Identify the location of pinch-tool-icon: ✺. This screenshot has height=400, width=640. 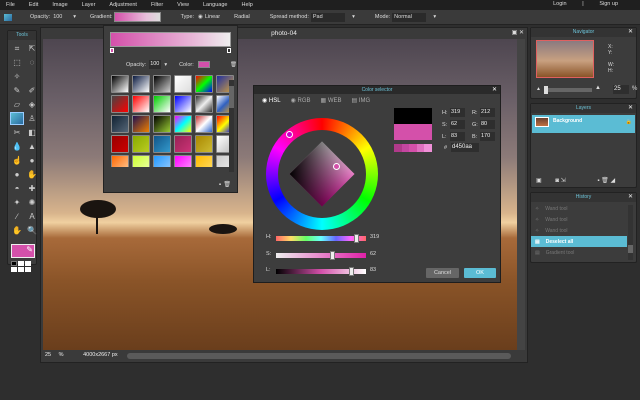
(32, 202).